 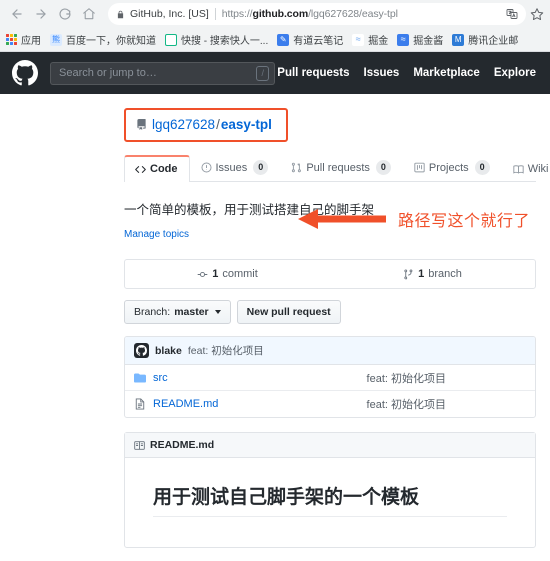 I want to click on tencent-mail-icon: M, so click(x=458, y=39).